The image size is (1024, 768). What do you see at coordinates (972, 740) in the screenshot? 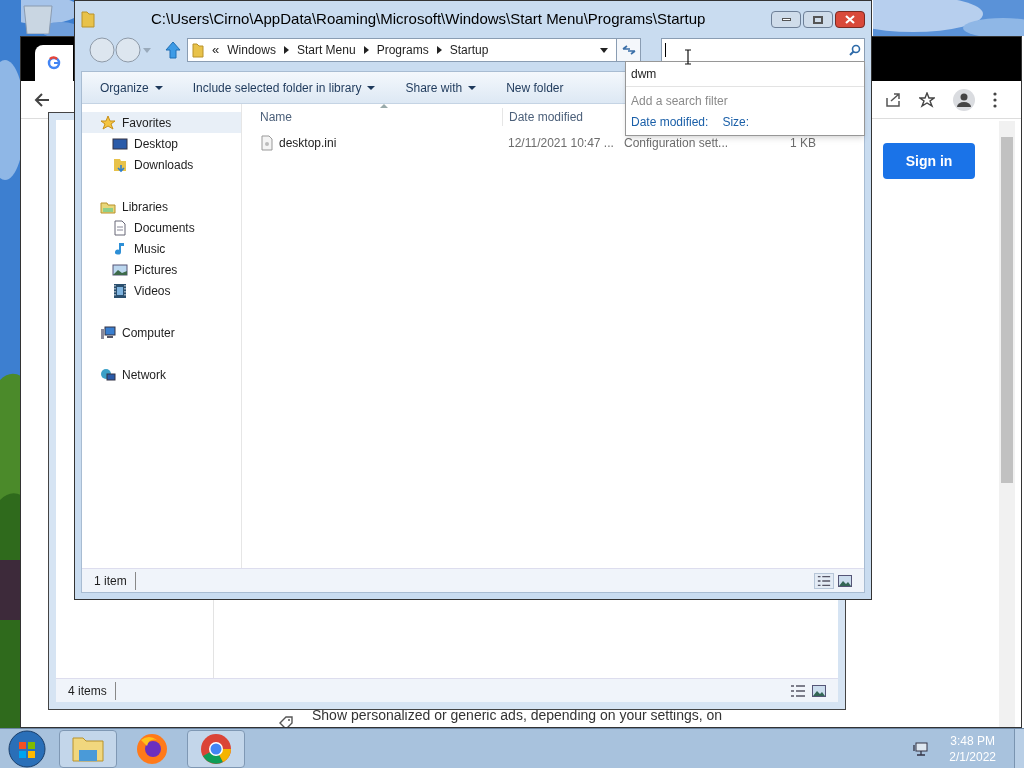
I see `clock-time: 3:48 PM` at bounding box center [972, 740].